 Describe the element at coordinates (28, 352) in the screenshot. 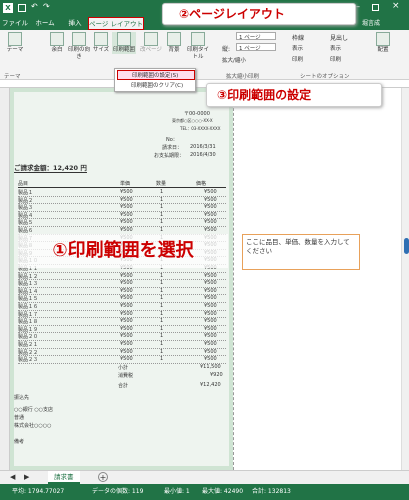

I see `cell-item: 製品２２` at that location.